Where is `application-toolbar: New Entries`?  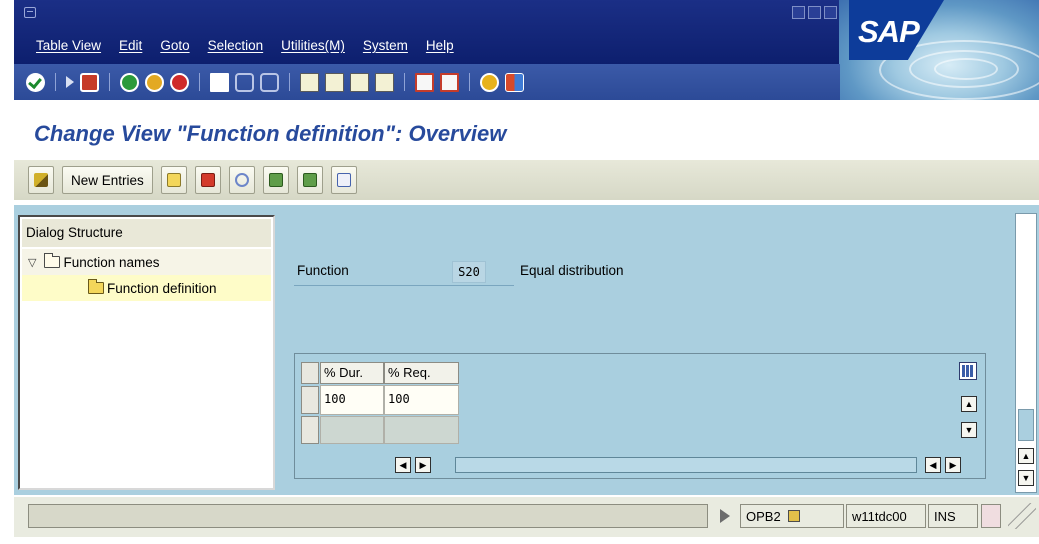 application-toolbar: New Entries is located at coordinates (526, 180).